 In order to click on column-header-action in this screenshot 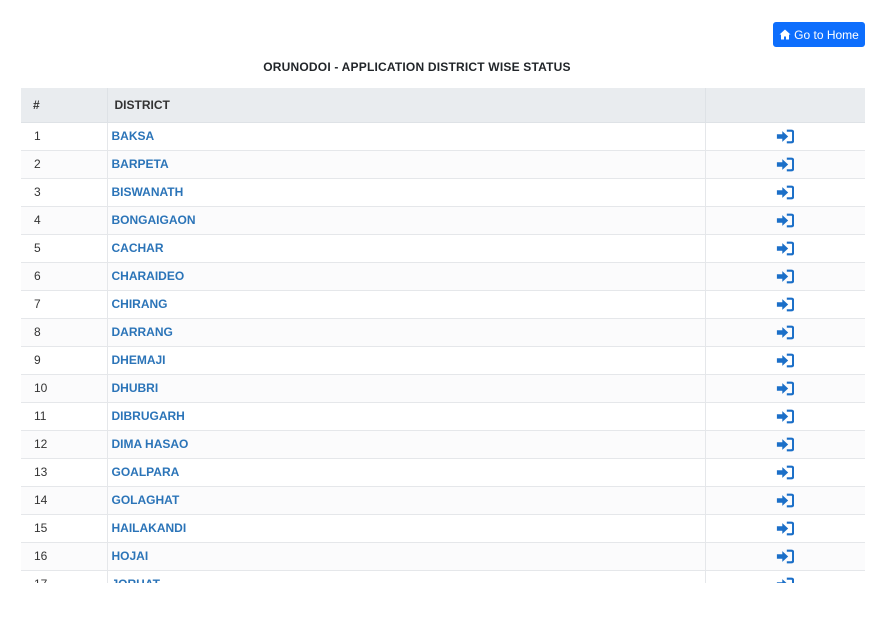, I will do `click(784, 105)`.